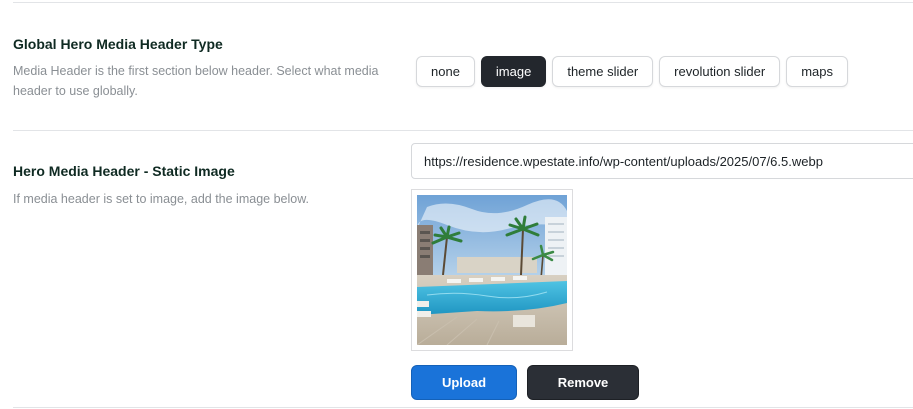  What do you see at coordinates (124, 171) in the screenshot?
I see `static-image-title: Hero Media Header - Static Image` at bounding box center [124, 171].